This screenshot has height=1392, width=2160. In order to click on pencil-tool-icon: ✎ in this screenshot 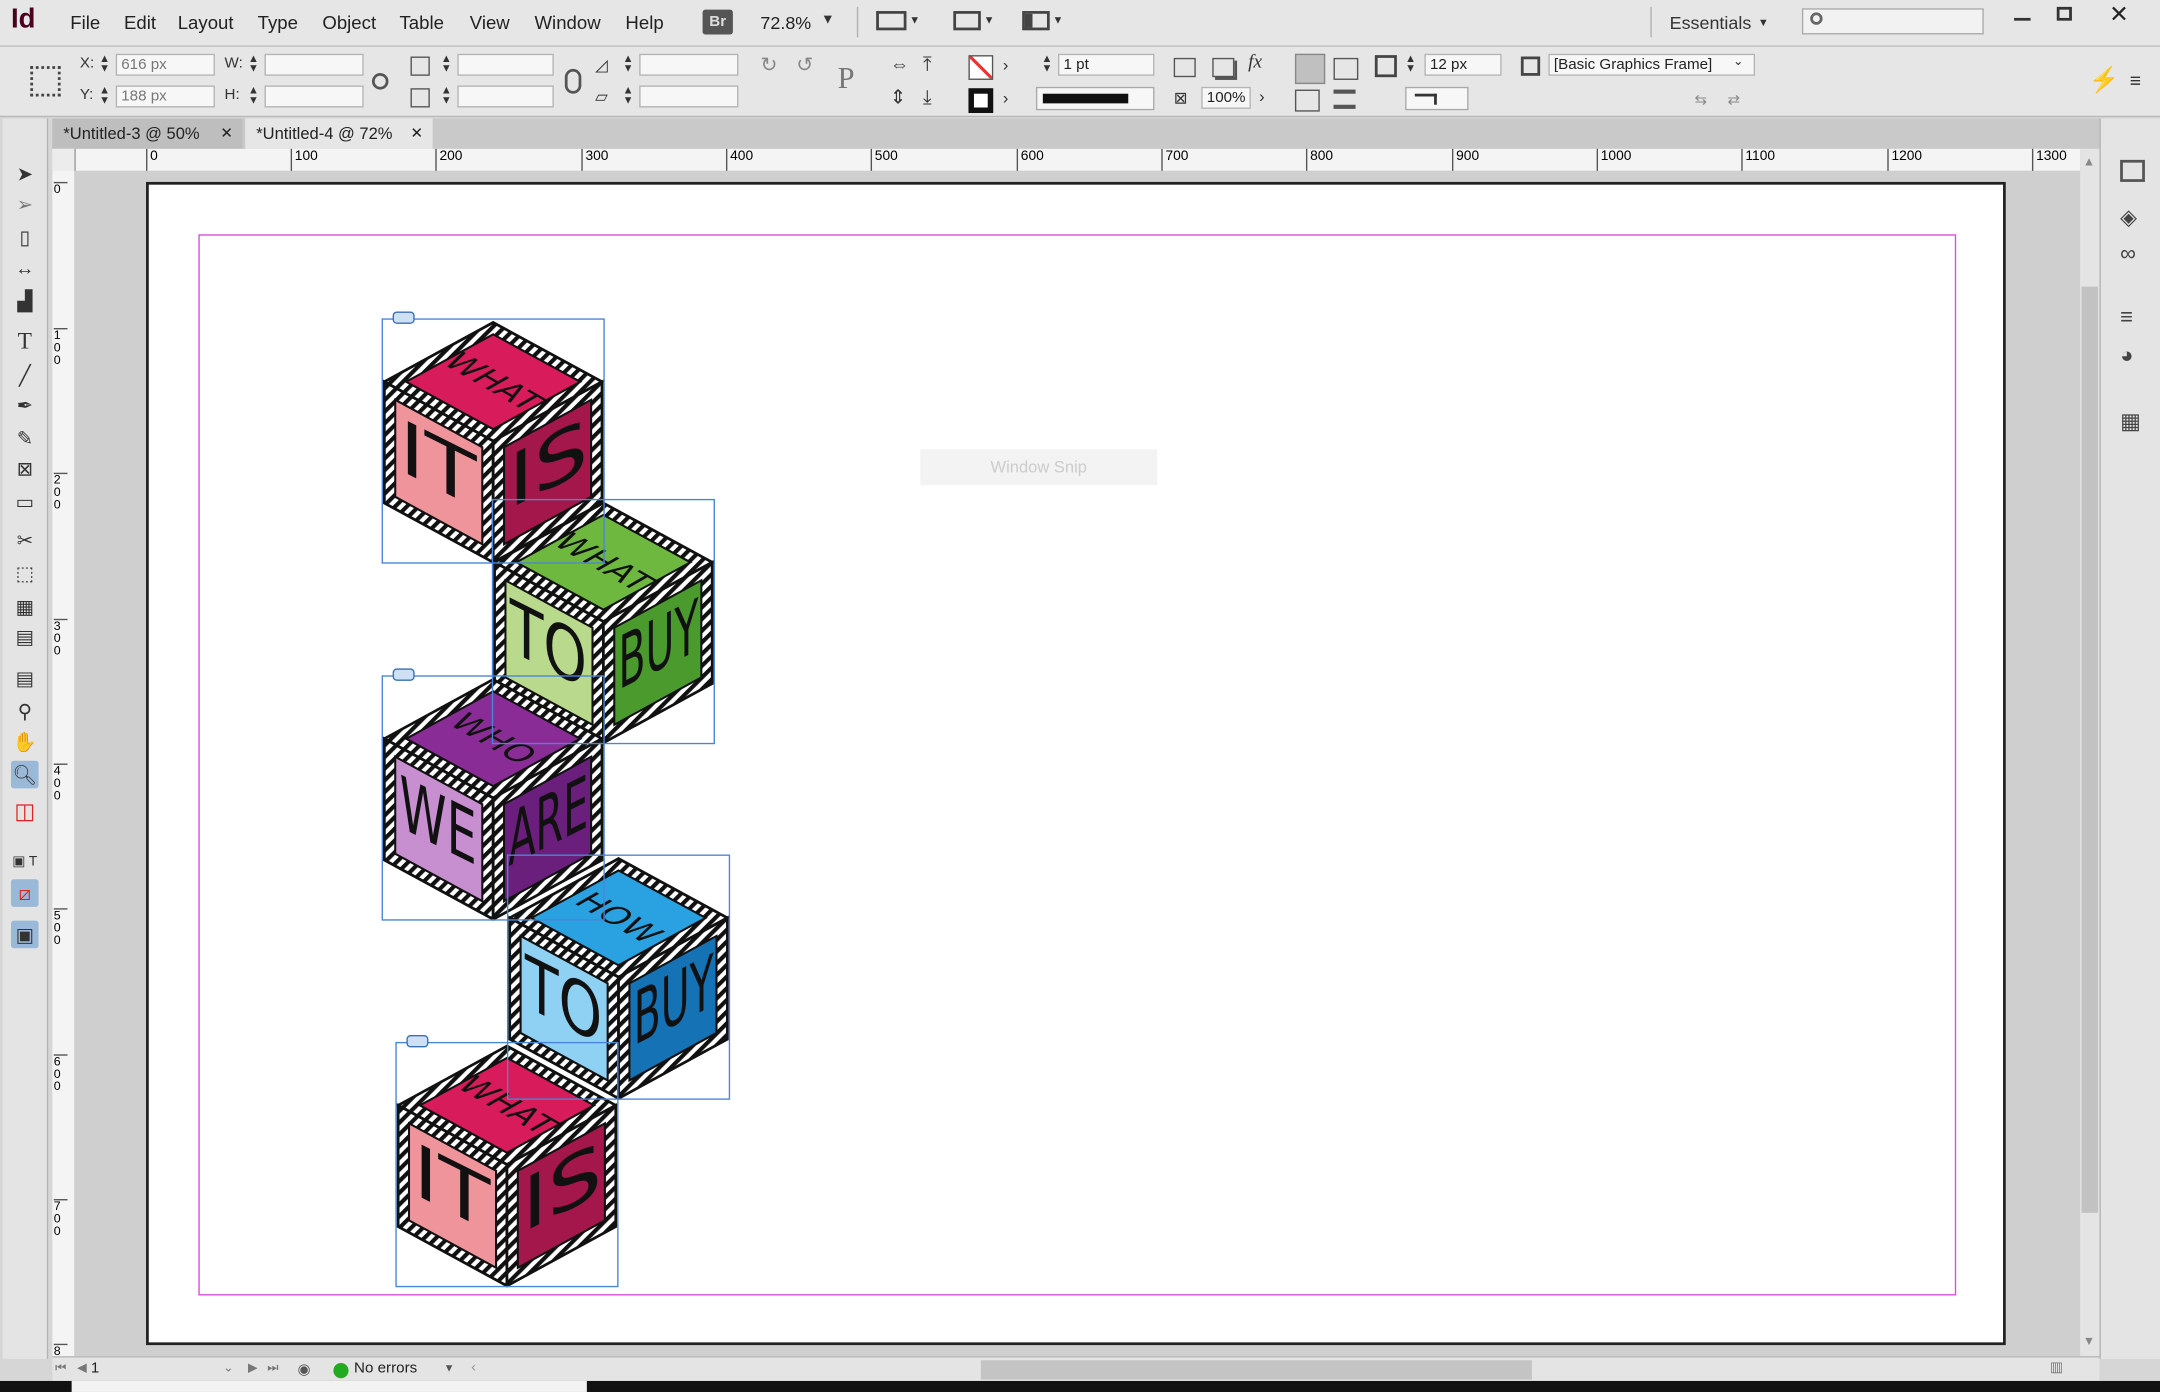, I will do `click(25, 438)`.